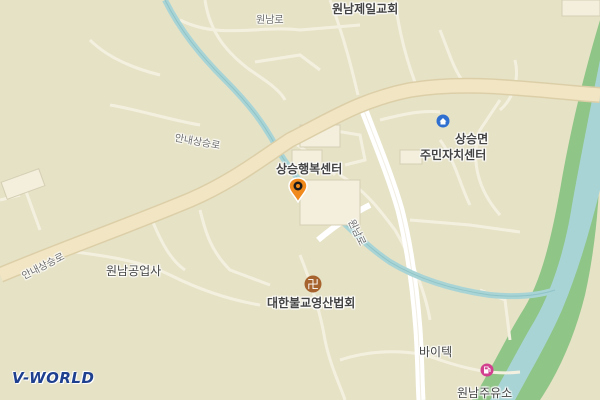 This screenshot has width=600, height=400. I want to click on gas-station-icon, so click(487, 371).